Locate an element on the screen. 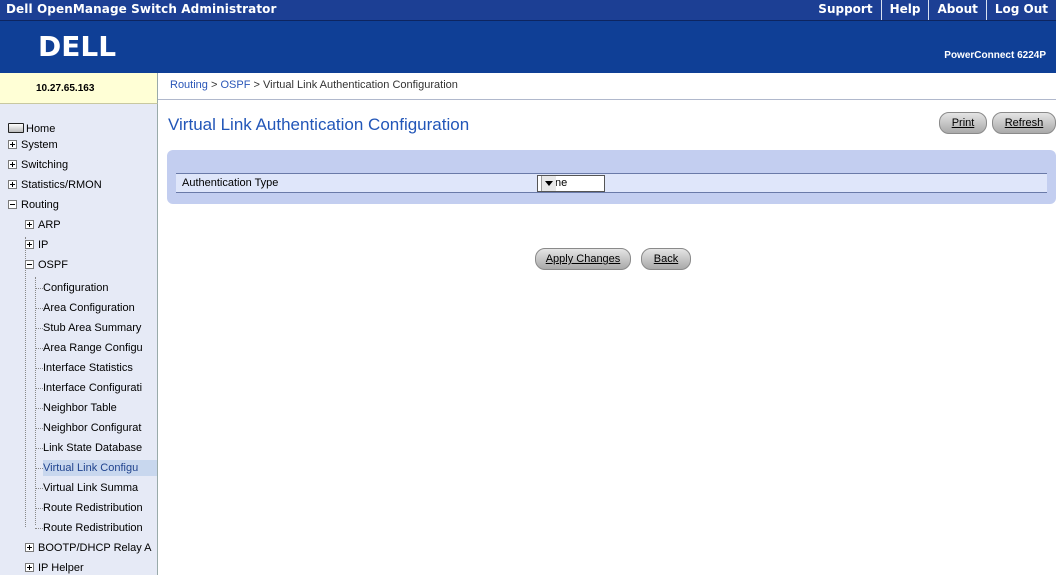 The image size is (1056, 575). brand-bar: DELL PowerConnect 6224P is located at coordinates (528, 47).